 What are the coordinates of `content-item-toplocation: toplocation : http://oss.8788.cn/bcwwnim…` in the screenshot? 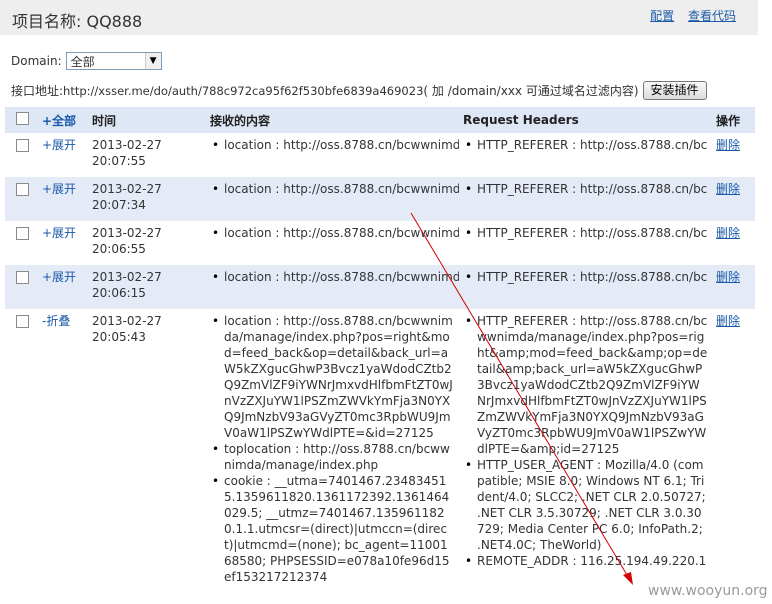 It's located at (333, 457).